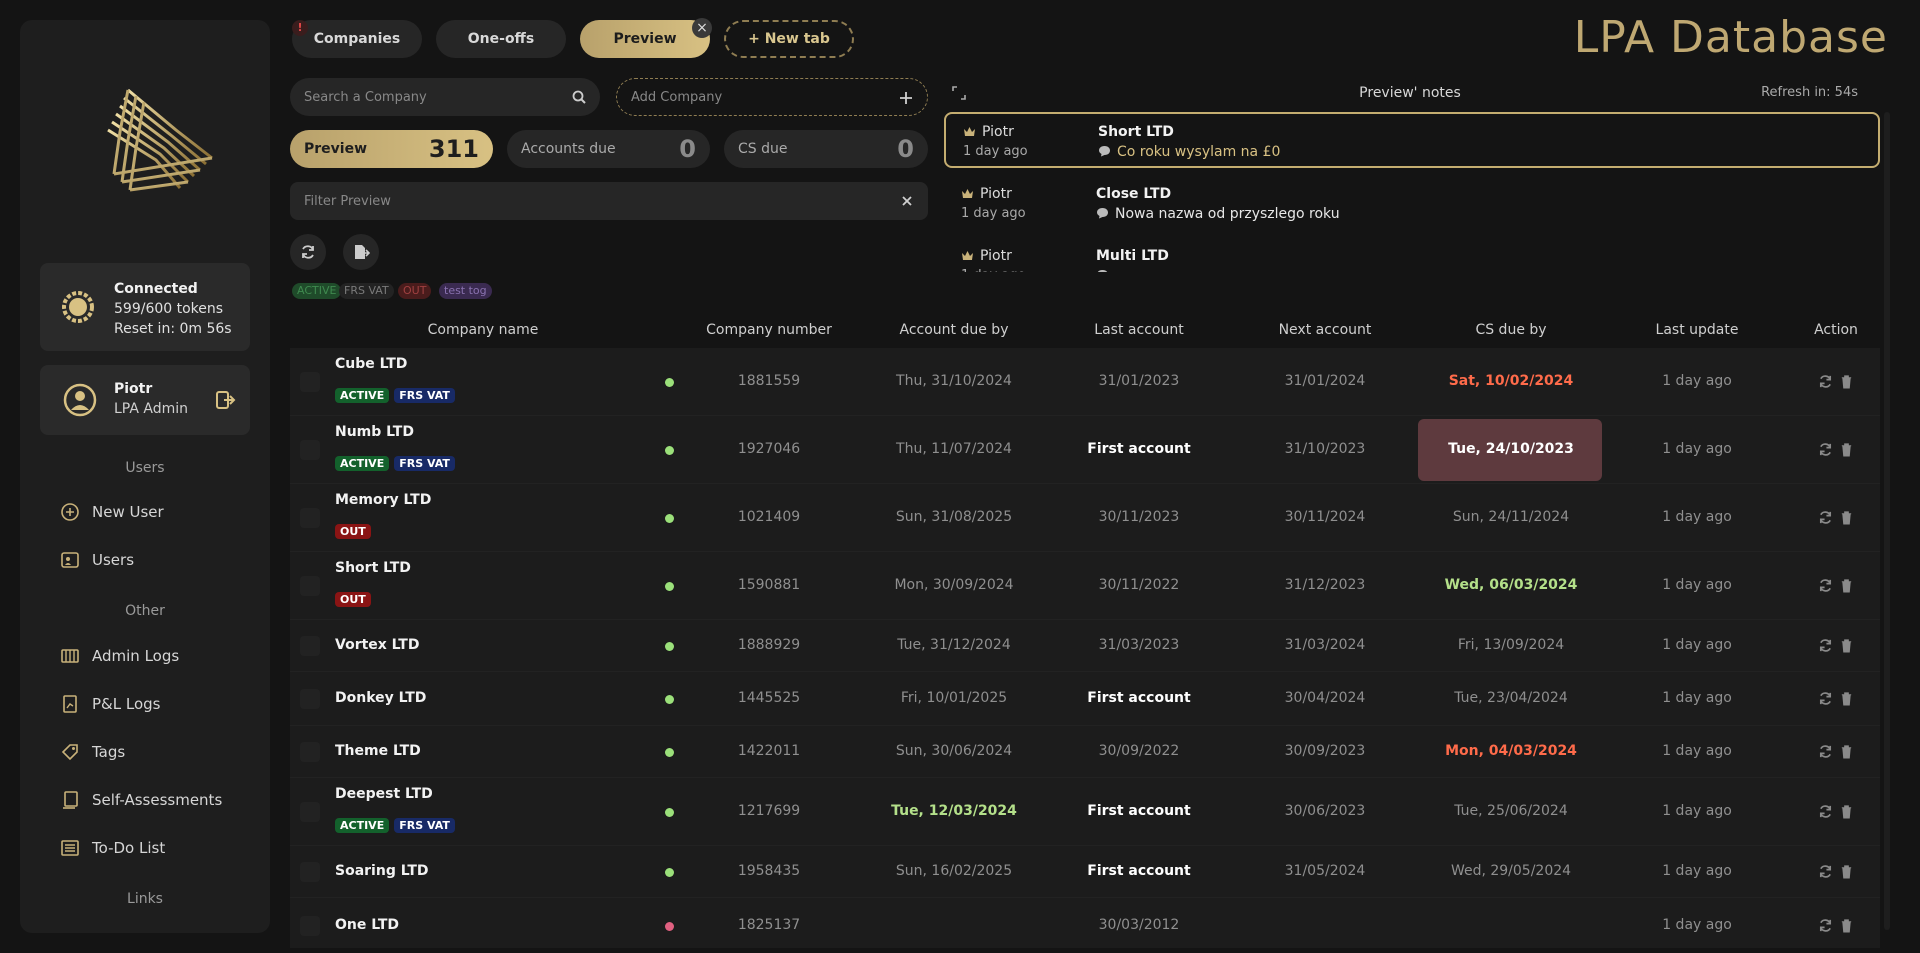 The width and height of the screenshot is (1920, 953). What do you see at coordinates (415, 291) in the screenshot?
I see `tag-legend-item: OUT` at bounding box center [415, 291].